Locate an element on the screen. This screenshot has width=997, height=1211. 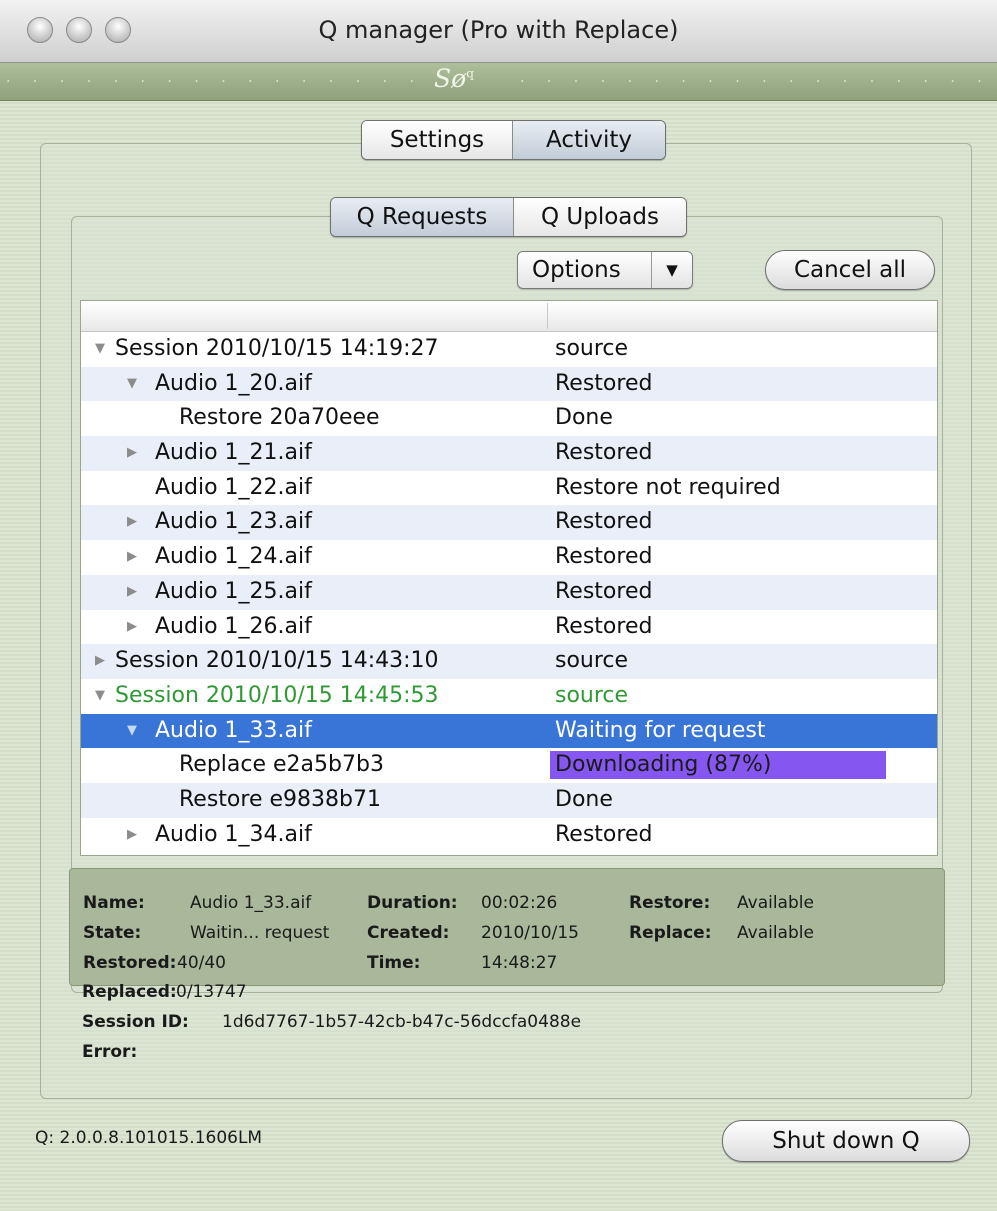
replace-label: Replace: is located at coordinates (670, 933).